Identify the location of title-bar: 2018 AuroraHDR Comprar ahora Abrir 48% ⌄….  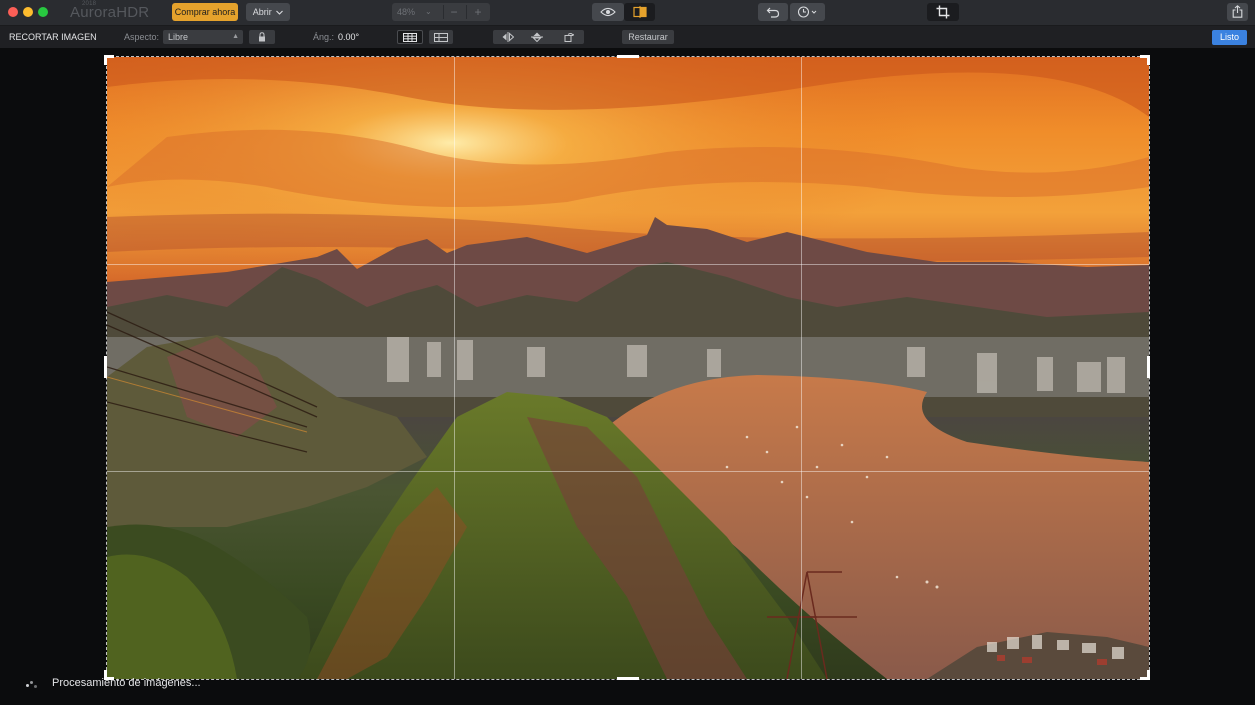
(627, 13).